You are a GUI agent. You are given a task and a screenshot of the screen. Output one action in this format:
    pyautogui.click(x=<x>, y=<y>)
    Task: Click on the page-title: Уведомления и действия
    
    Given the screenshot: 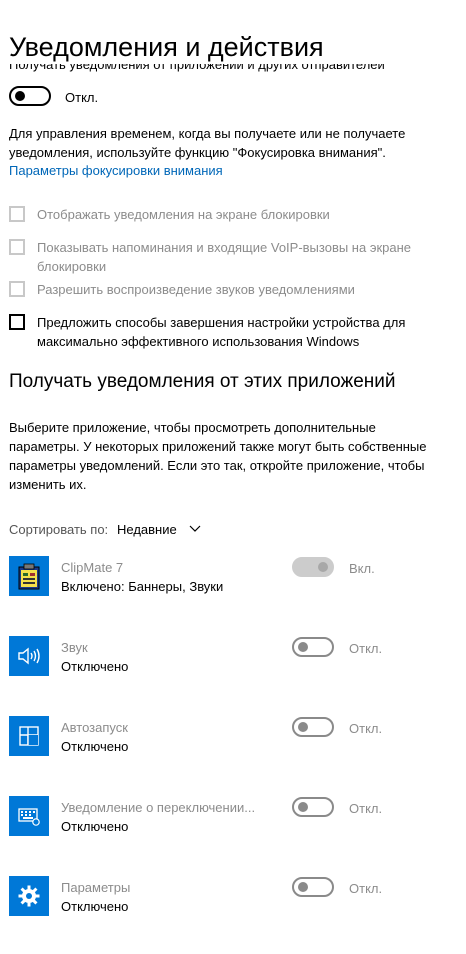 What is the action you would take?
    pyautogui.click(x=237, y=47)
    